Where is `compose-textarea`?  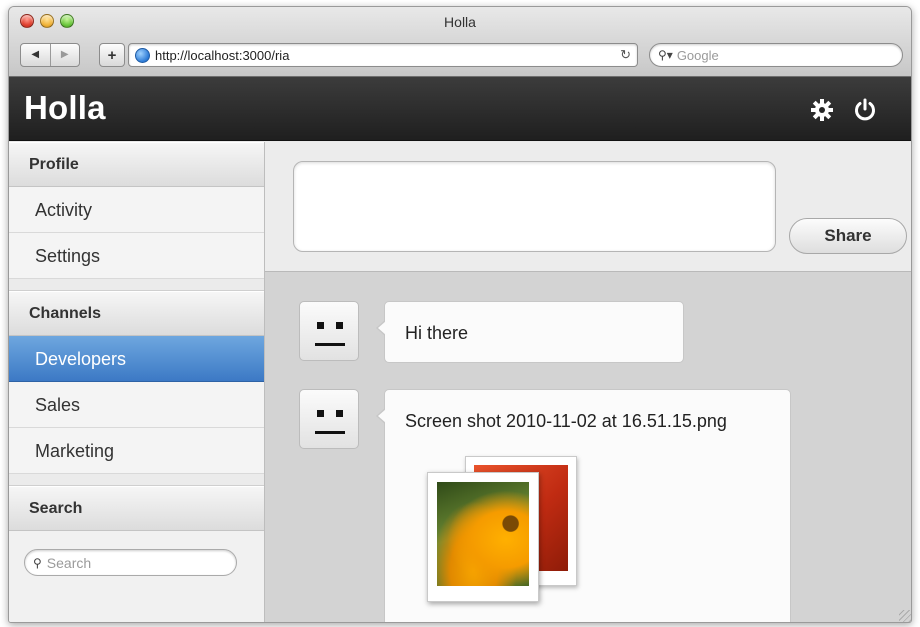
compose-textarea is located at coordinates (534, 206).